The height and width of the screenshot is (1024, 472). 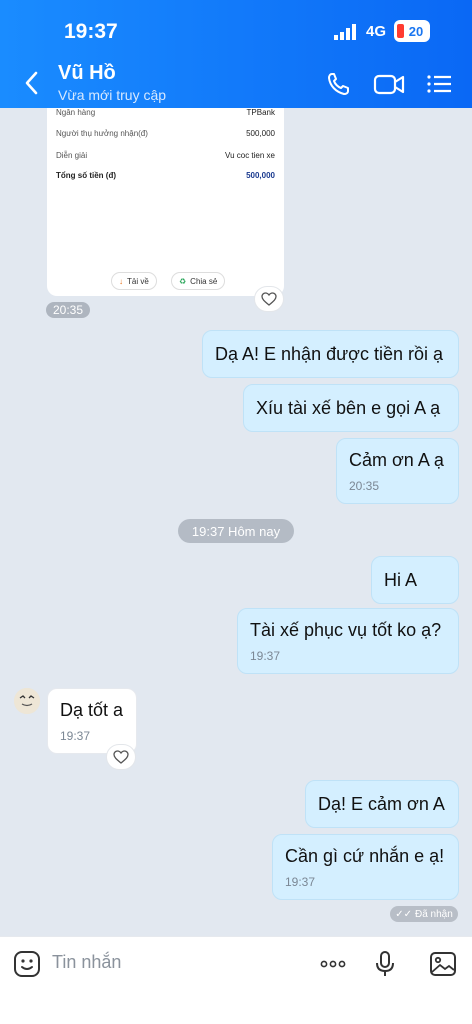 What do you see at coordinates (433, 914) in the screenshot?
I see `seen-label: Đã nhận` at bounding box center [433, 914].